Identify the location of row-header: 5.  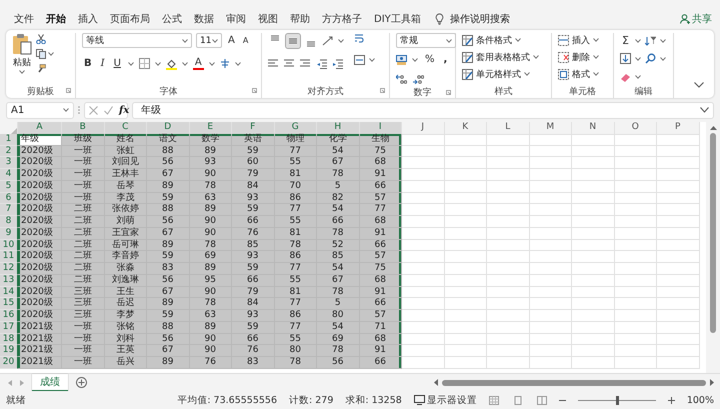
(9, 186).